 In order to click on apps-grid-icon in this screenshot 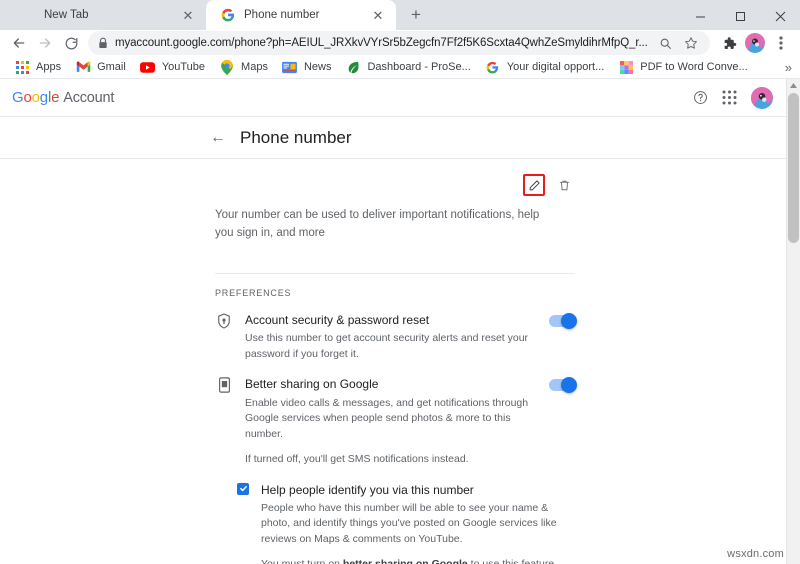, I will do `click(22, 67)`.